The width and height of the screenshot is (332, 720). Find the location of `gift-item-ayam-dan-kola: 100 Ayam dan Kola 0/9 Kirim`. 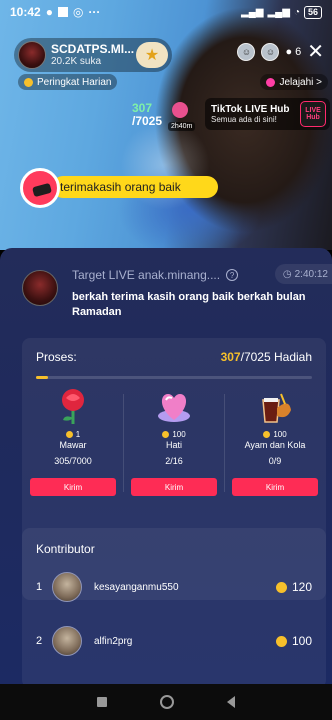

gift-item-ayam-dan-kola: 100 Ayam dan Kola 0/9 Kirim is located at coordinates (275, 441).